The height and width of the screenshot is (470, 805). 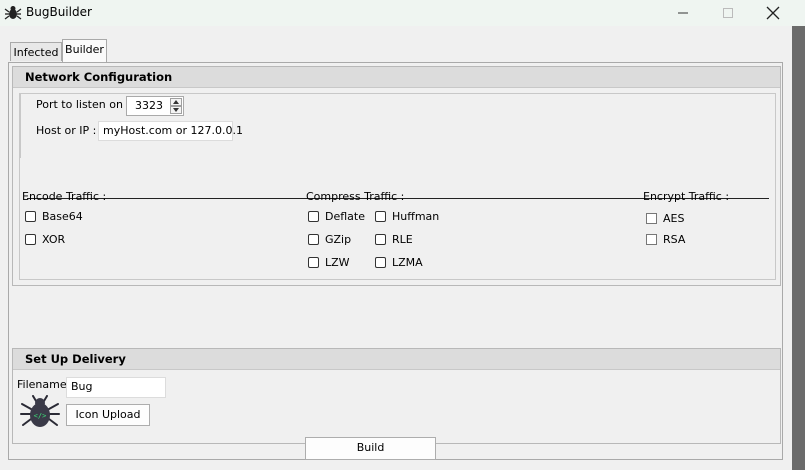 I want to click on host-input: myHost.com or 127.0.0.1, so click(x=170, y=131).